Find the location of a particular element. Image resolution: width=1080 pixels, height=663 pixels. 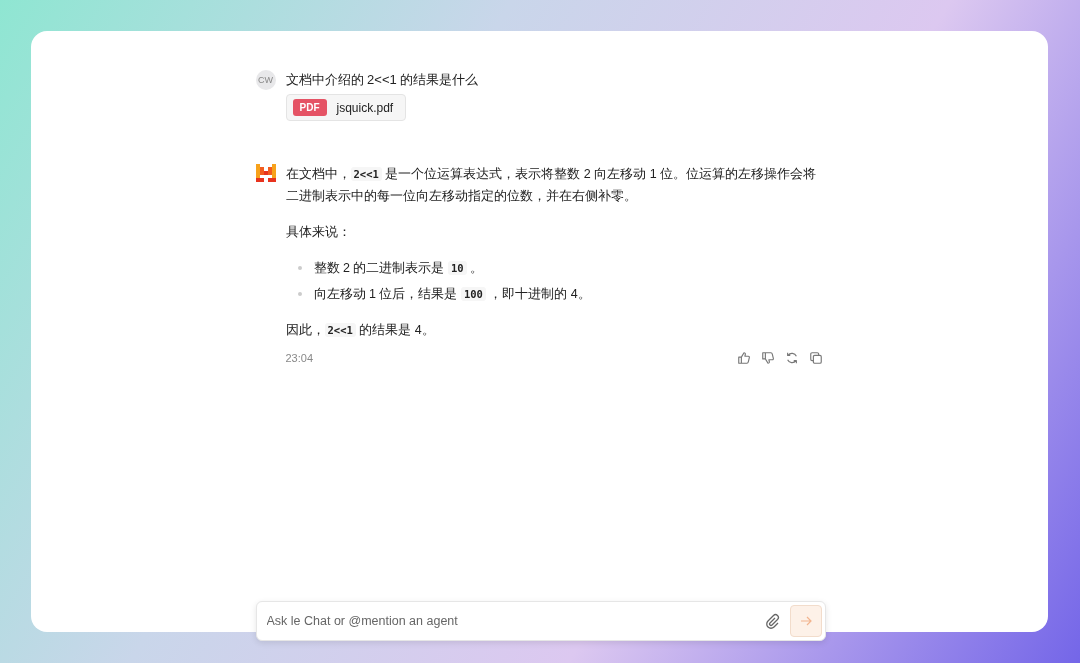

attachment-chip: PDF jsquick.pdf is located at coordinates (346, 107).